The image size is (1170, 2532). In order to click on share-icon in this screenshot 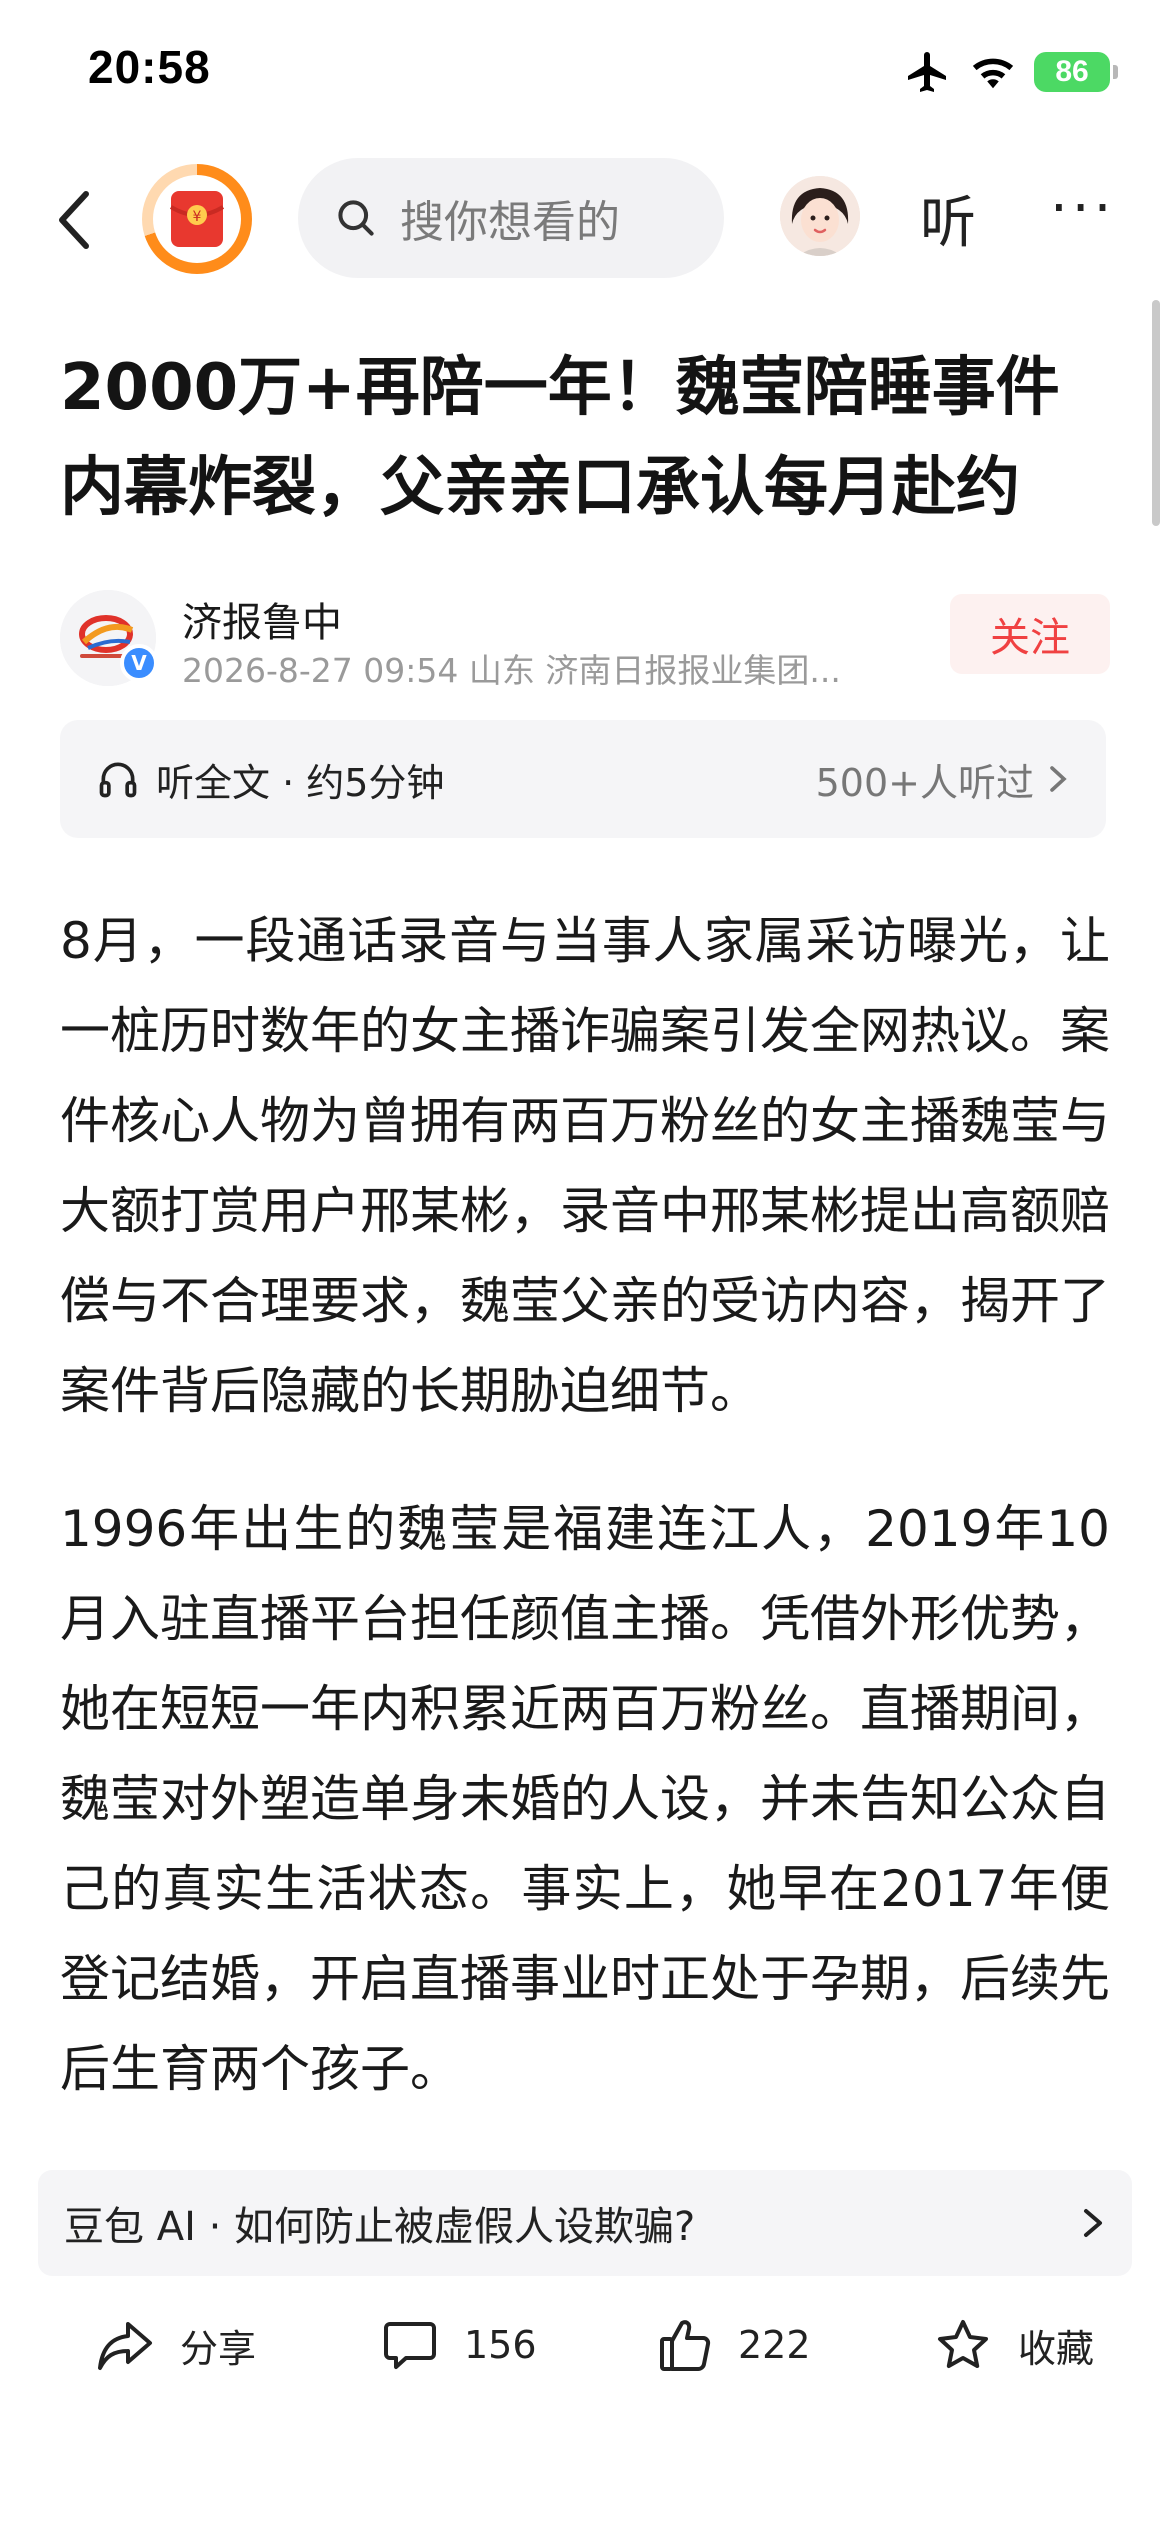, I will do `click(125, 2346)`.